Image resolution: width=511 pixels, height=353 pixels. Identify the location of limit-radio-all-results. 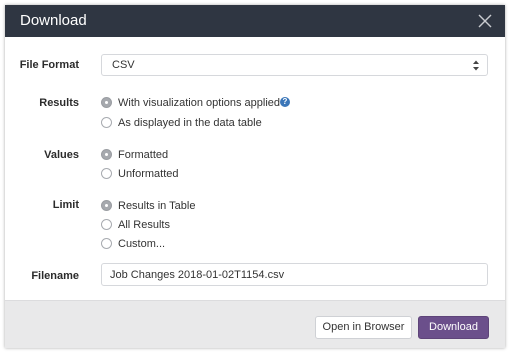
(106, 224).